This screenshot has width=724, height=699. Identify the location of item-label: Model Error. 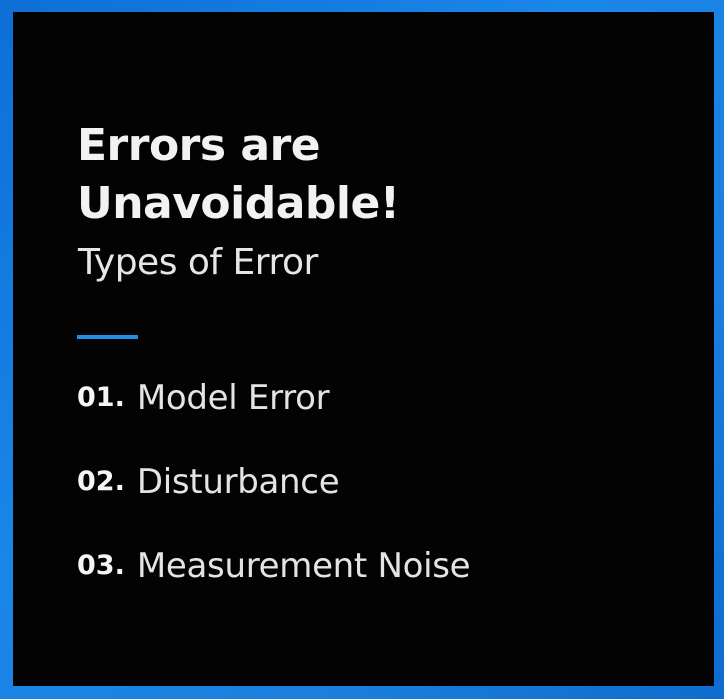
(233, 398).